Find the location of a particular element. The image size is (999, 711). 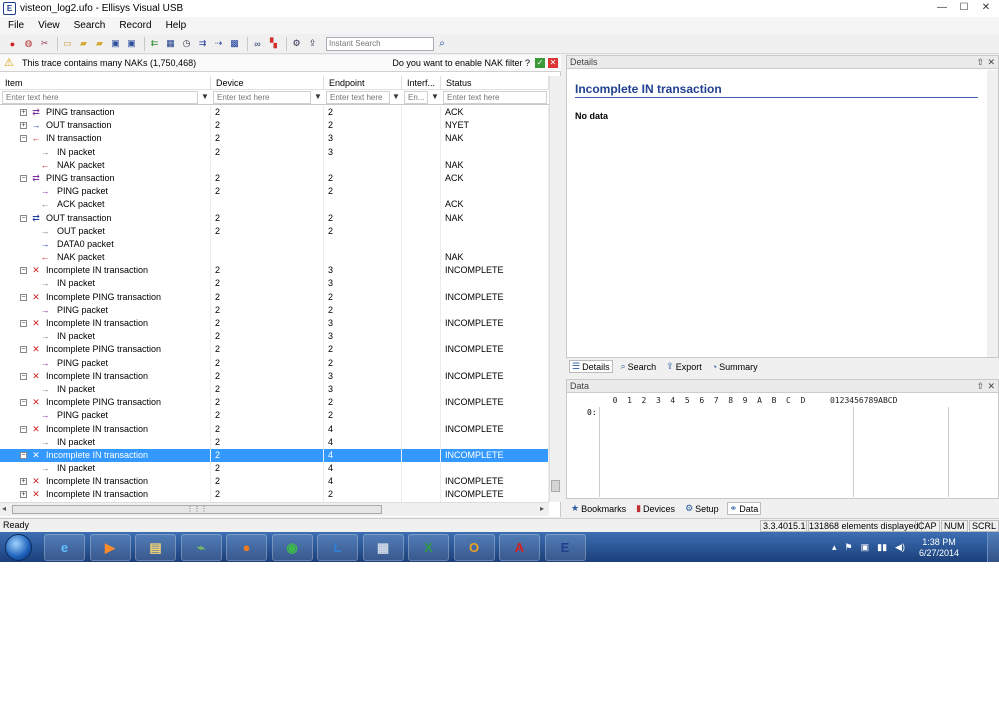

timer-icon: ◷ is located at coordinates (186, 43).